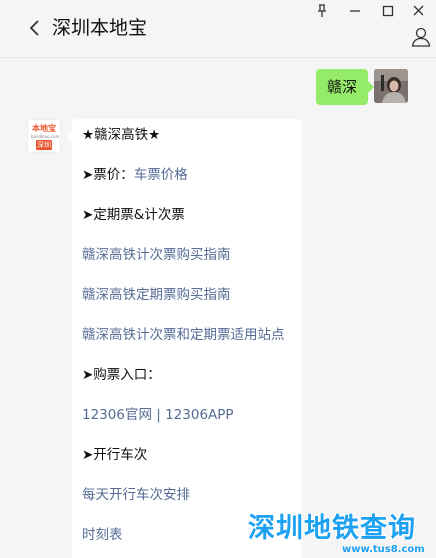 This screenshot has height=558, width=436. I want to click on watermark-text: 深圳地铁查询, so click(332, 528).